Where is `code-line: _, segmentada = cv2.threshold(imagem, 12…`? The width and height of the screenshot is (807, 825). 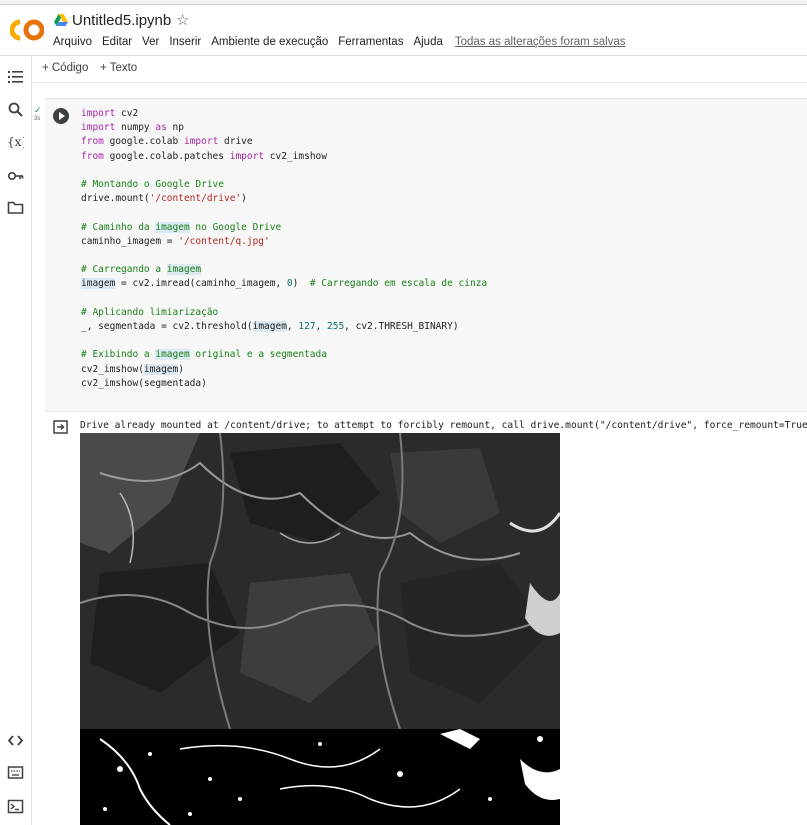 code-line: _, segmentada = cv2.threshold(imagem, 12… is located at coordinates (270, 327).